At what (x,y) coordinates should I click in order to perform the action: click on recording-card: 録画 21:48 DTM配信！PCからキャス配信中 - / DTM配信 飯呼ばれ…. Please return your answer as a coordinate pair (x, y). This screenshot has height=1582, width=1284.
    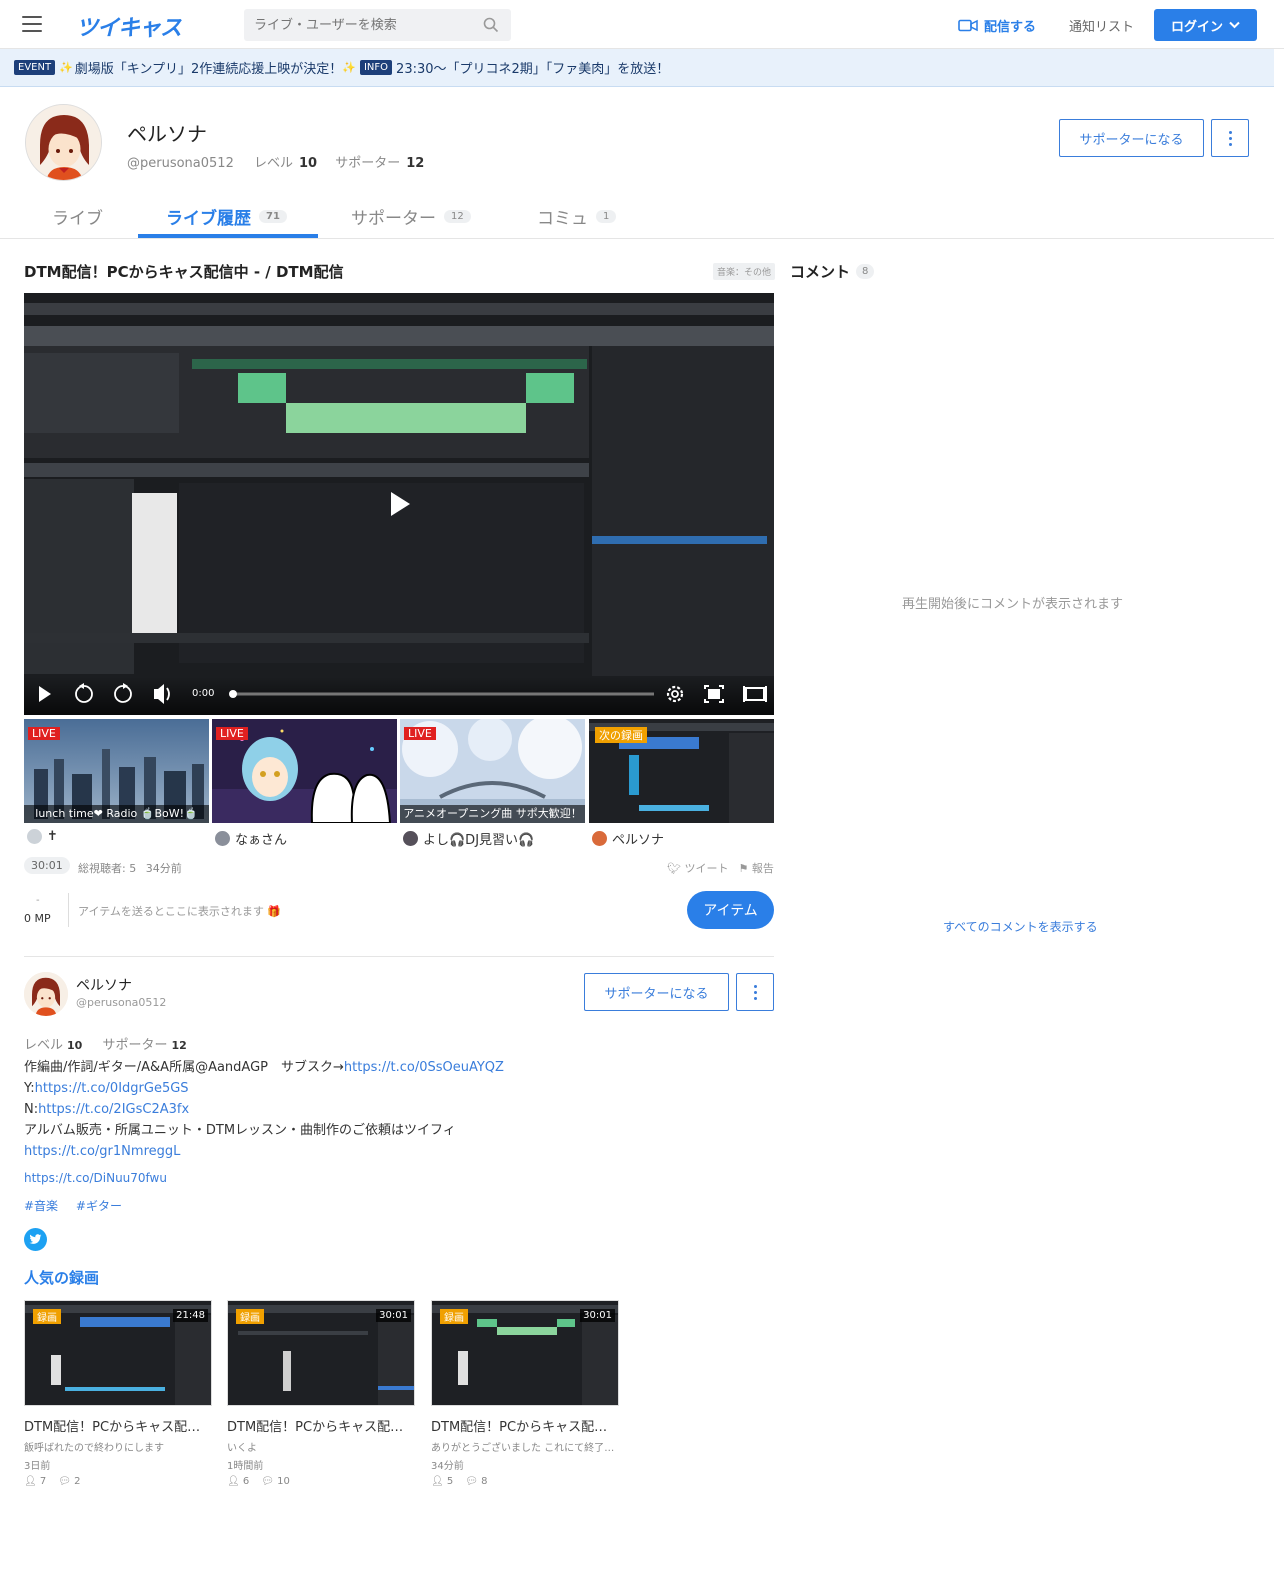
    Looking at the image, I should click on (118, 1393).